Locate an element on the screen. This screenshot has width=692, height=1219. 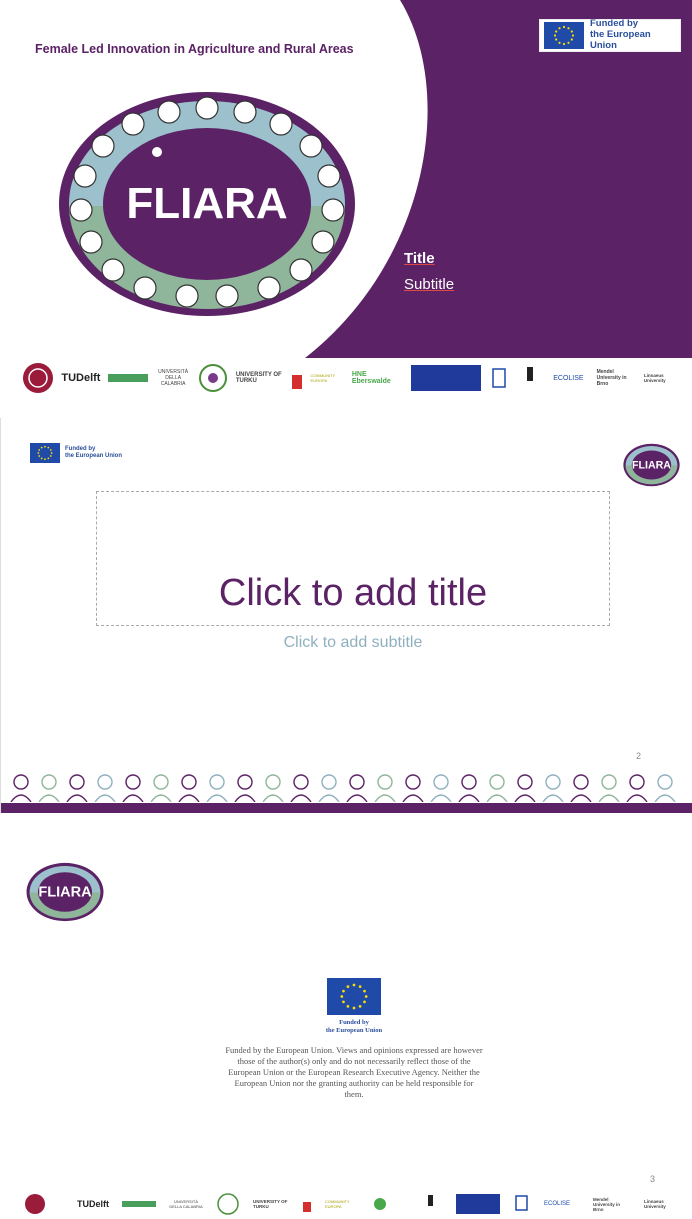
hne-logo-icon: HNE Eberswalde is located at coordinates (371, 378).